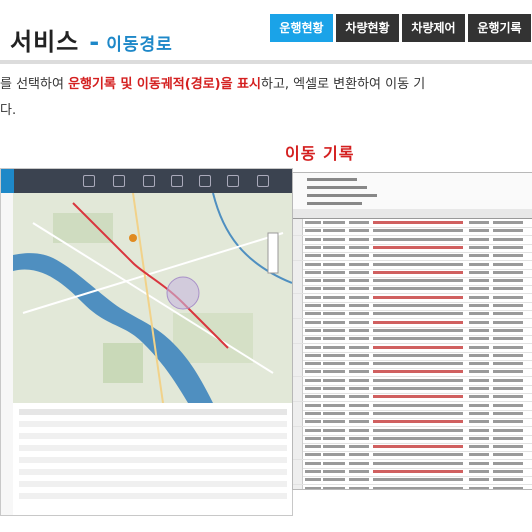  Describe the element at coordinates (91, 39) in the screenshot. I see `page-title: 서비스 - 이동경로` at that location.